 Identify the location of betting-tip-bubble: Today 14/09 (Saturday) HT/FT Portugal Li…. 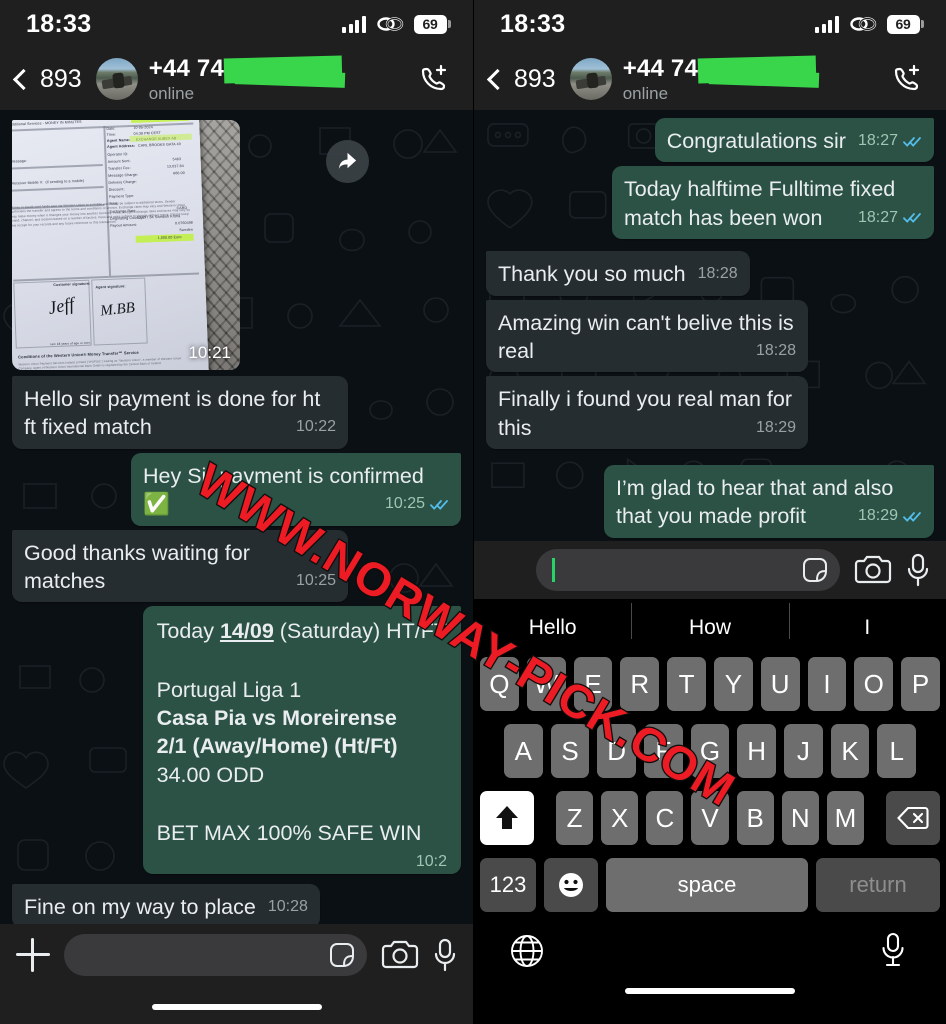
(301, 740).